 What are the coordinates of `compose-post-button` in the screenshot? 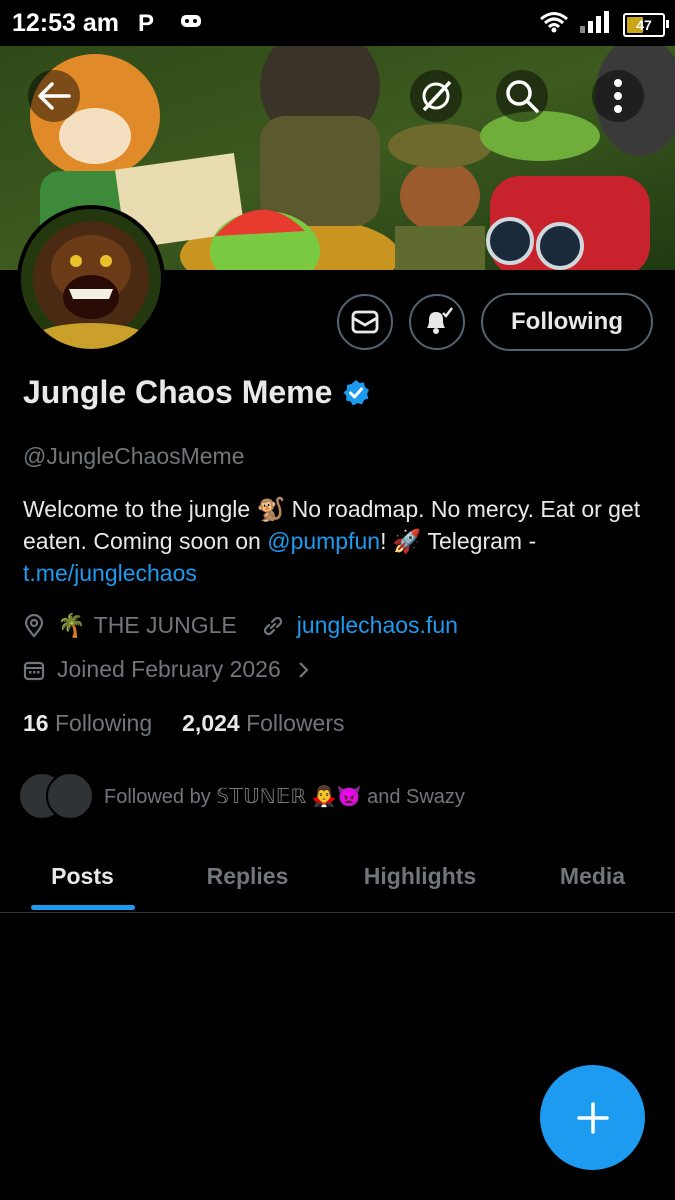 It's located at (592, 1117).